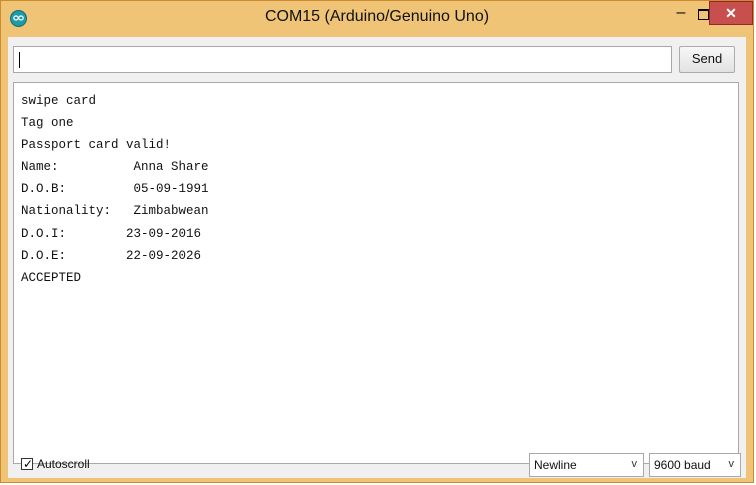 This screenshot has height=485, width=756. I want to click on autoscroll-label: Autoscroll, so click(63, 464).